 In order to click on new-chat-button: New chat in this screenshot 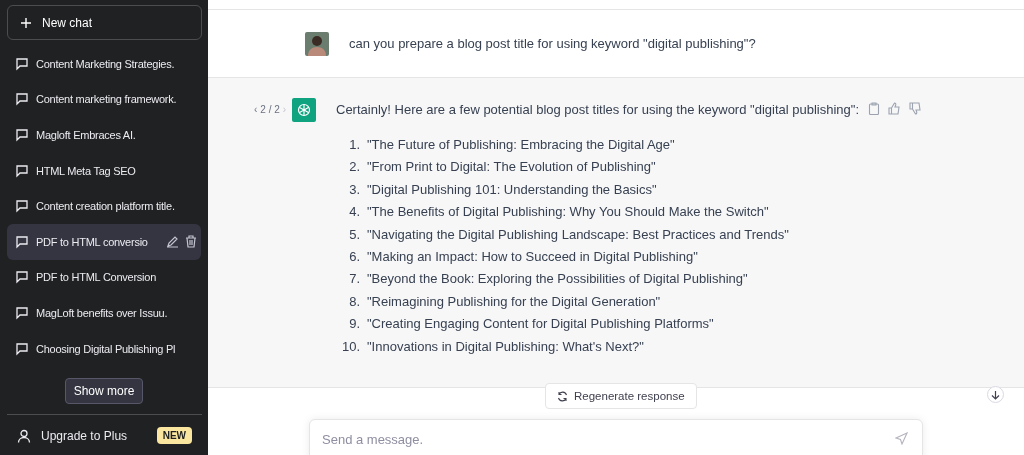, I will do `click(104, 22)`.